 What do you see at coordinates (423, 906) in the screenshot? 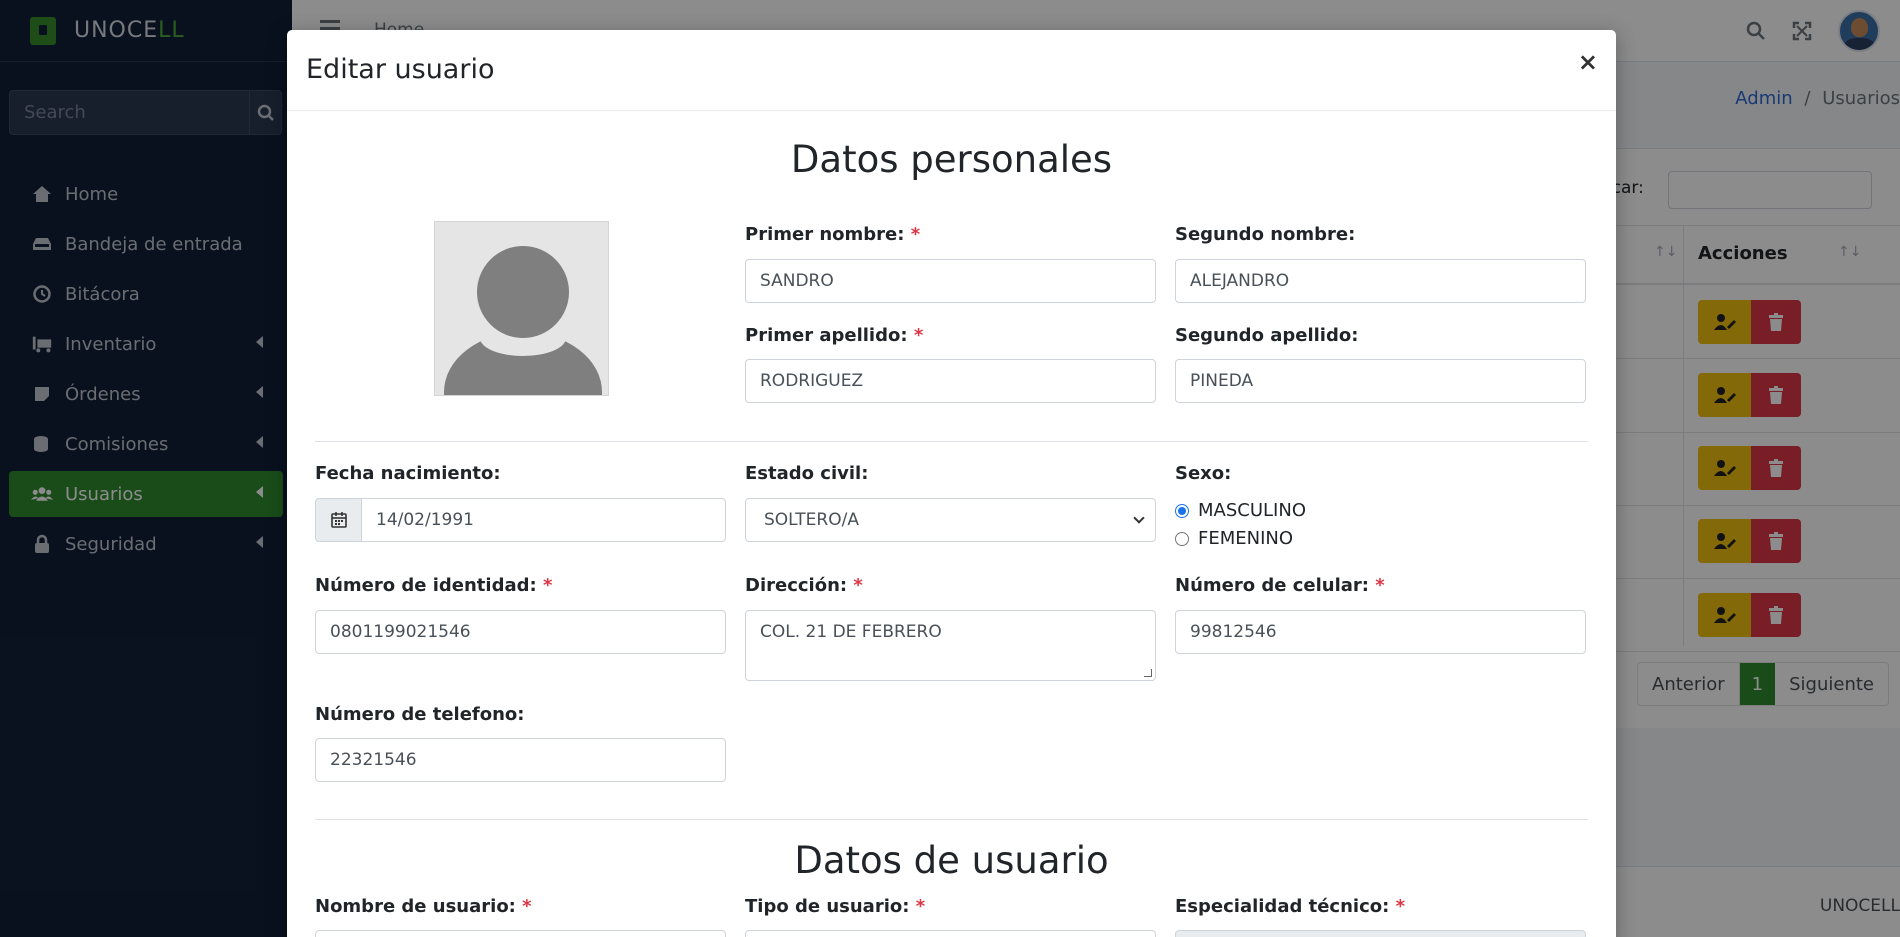
I see `label-nombre-usuario: Nombre de usuario: *` at bounding box center [423, 906].